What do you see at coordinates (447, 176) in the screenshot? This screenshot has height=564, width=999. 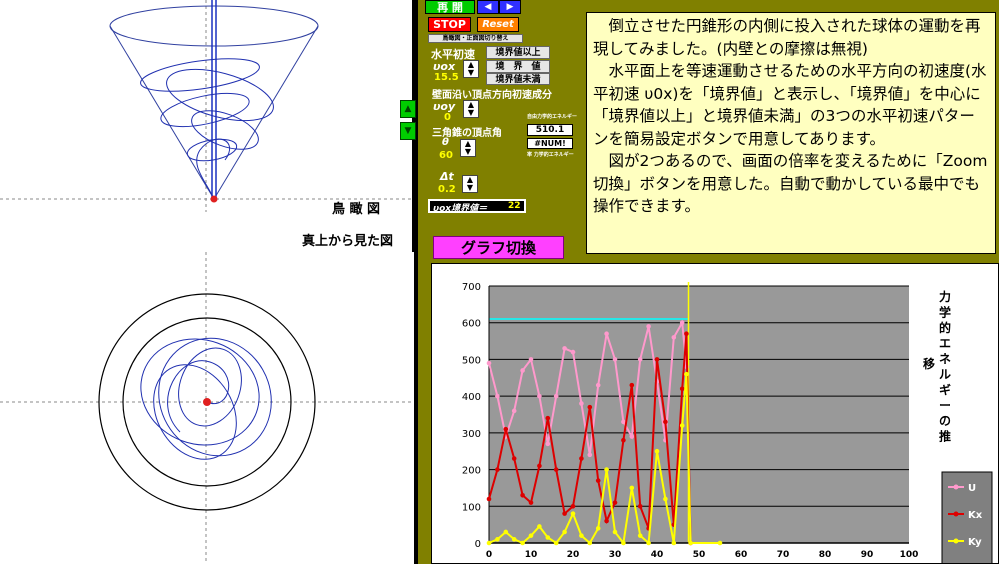 I see `dt-label: Δt` at bounding box center [447, 176].